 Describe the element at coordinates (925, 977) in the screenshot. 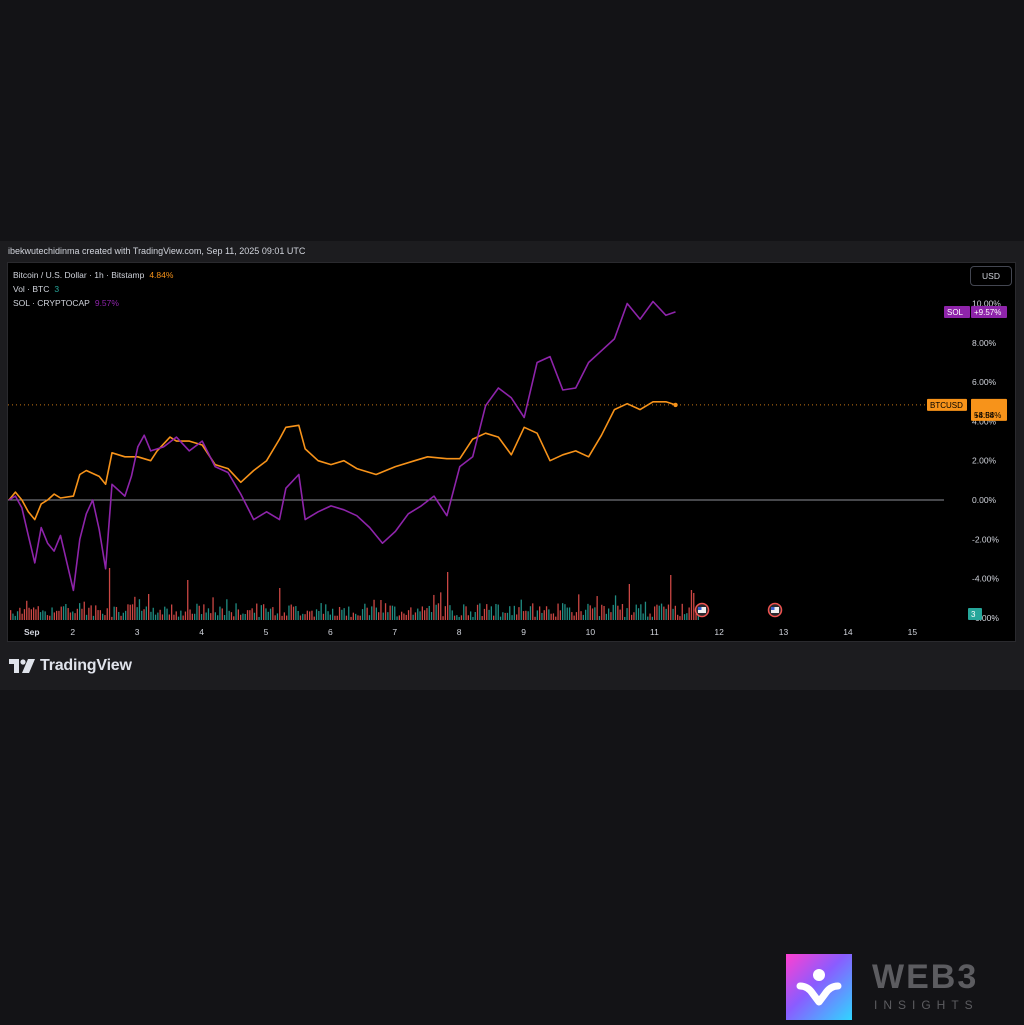

I see `watermark-title: WEB3` at that location.